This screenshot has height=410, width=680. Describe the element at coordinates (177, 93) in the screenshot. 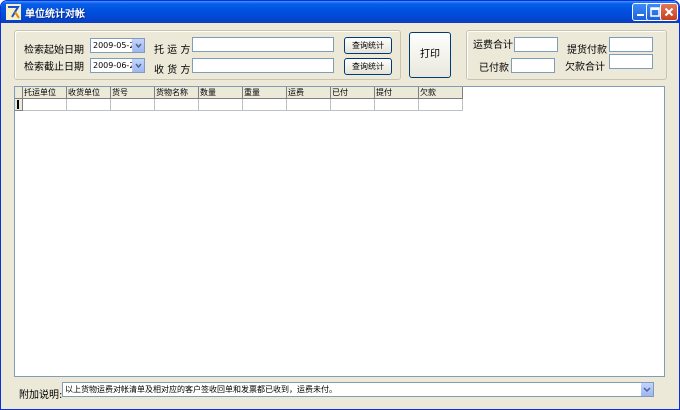

I see `column-header: 货物名称` at that location.